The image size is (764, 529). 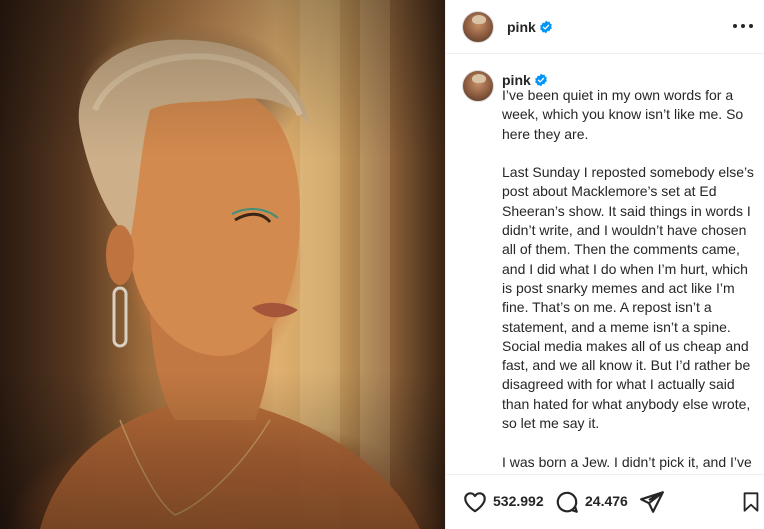 I want to click on comment-icon, so click(x=567, y=502).